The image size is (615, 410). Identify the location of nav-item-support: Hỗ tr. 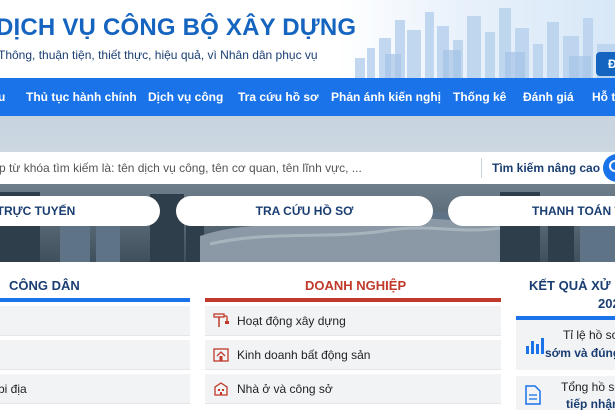
(603, 97).